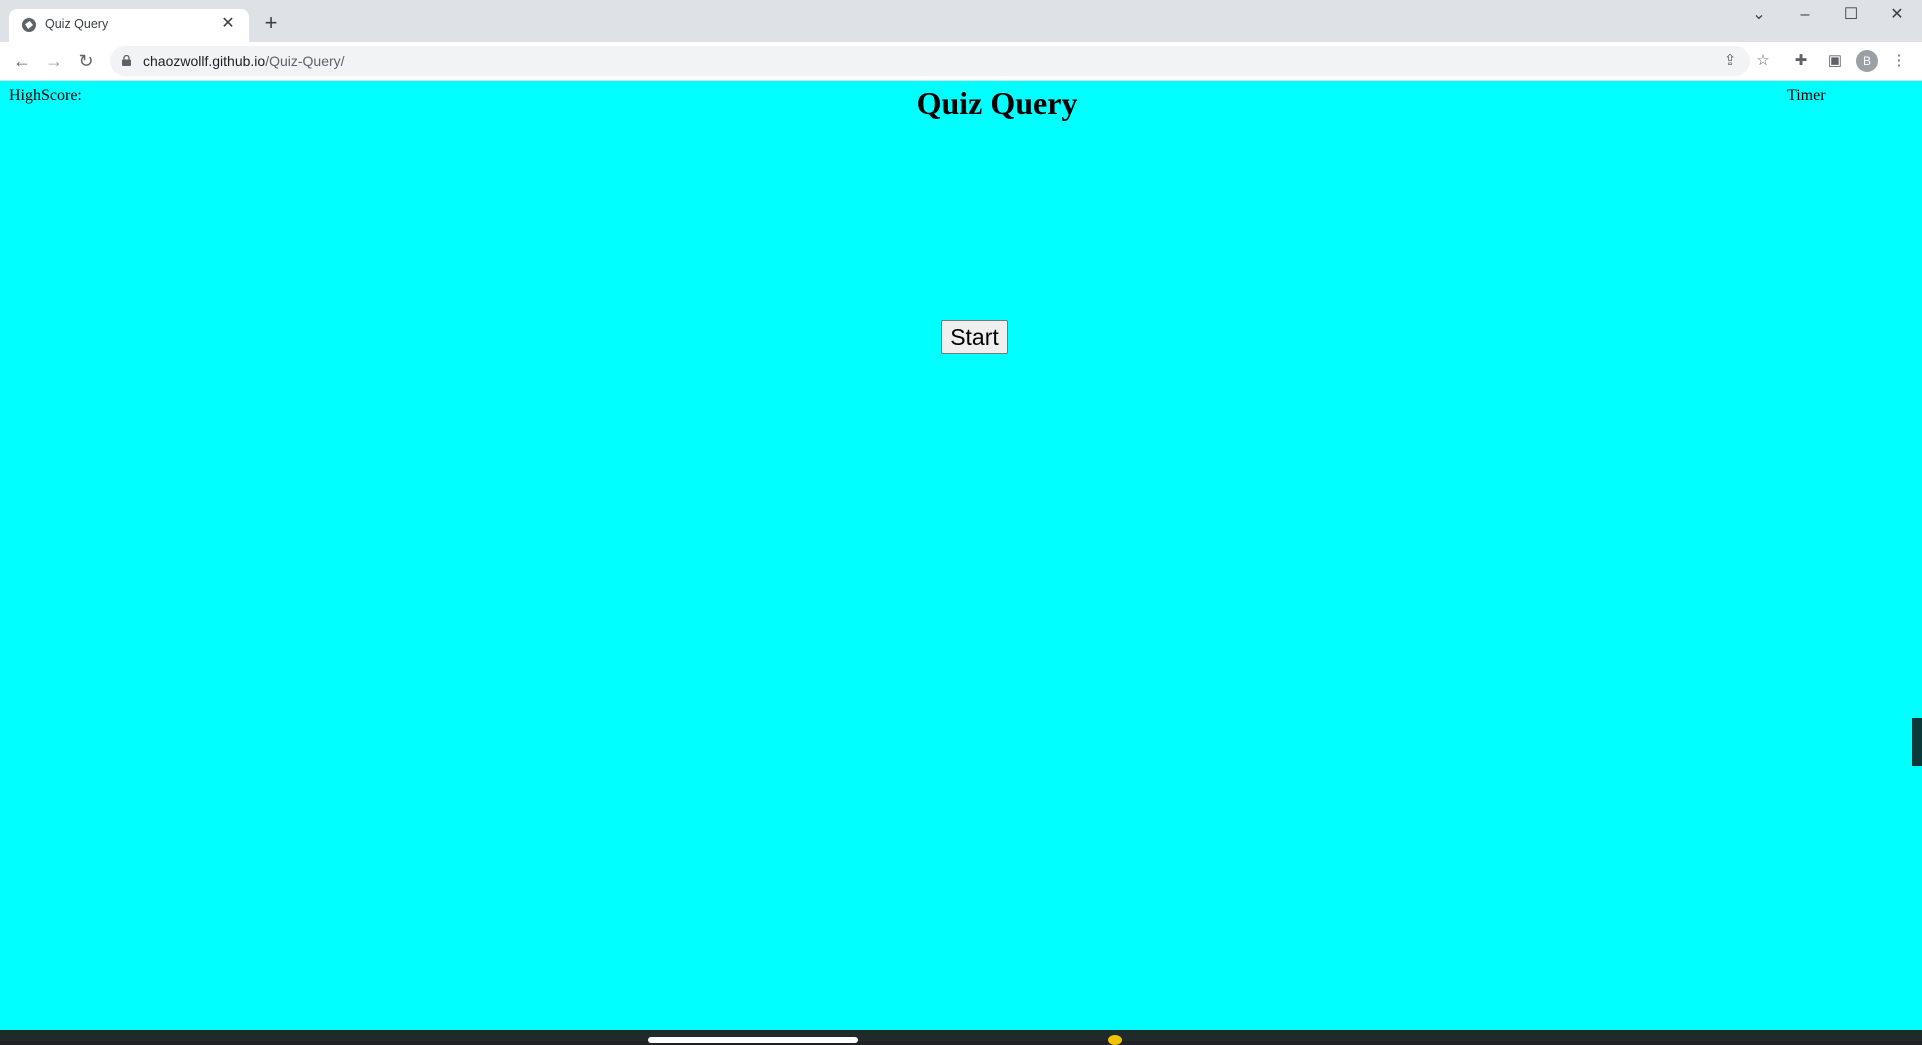  I want to click on url-text: chaozwollf.github.io/Quiz-Query/, so click(244, 61).